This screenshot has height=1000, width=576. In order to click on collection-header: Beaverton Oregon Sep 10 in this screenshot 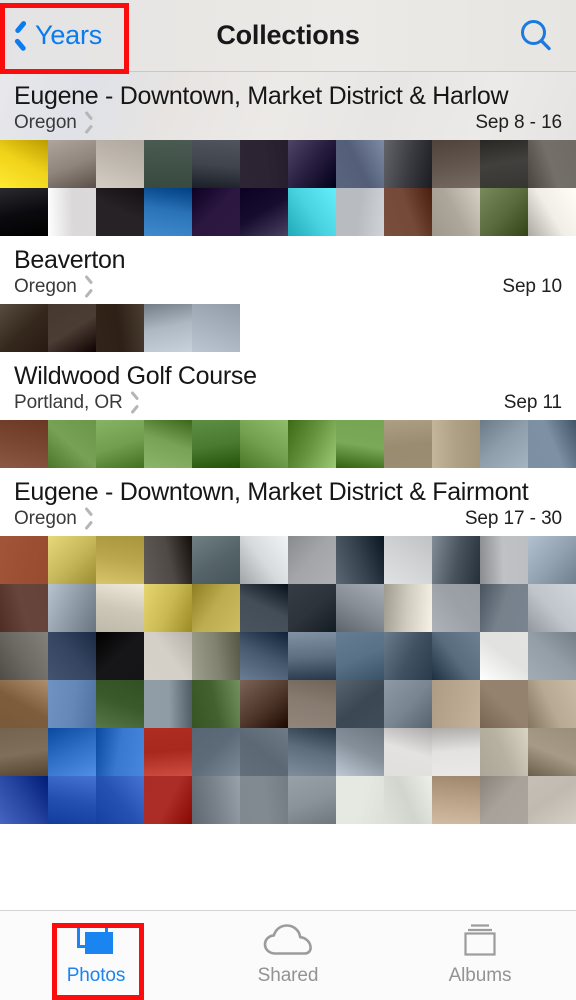, I will do `click(288, 270)`.